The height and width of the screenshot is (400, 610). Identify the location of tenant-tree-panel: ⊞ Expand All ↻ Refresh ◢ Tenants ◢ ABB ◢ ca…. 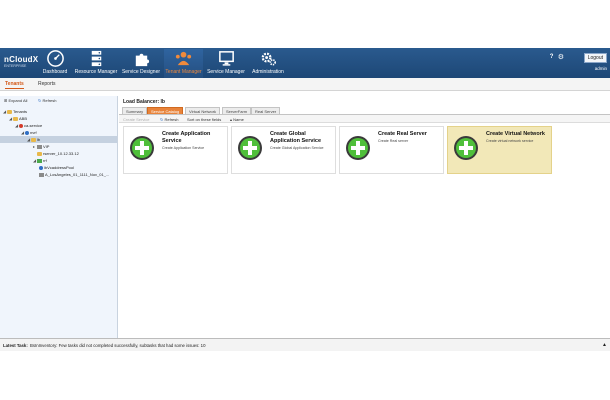
(59, 217).